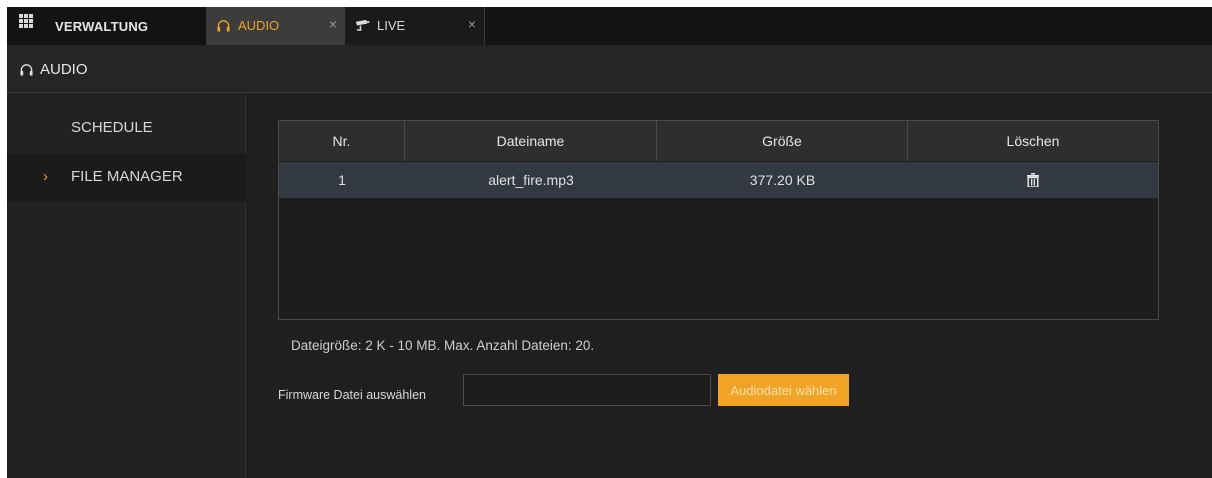  What do you see at coordinates (45, 176) in the screenshot?
I see `chevron-right-icon: ›` at bounding box center [45, 176].